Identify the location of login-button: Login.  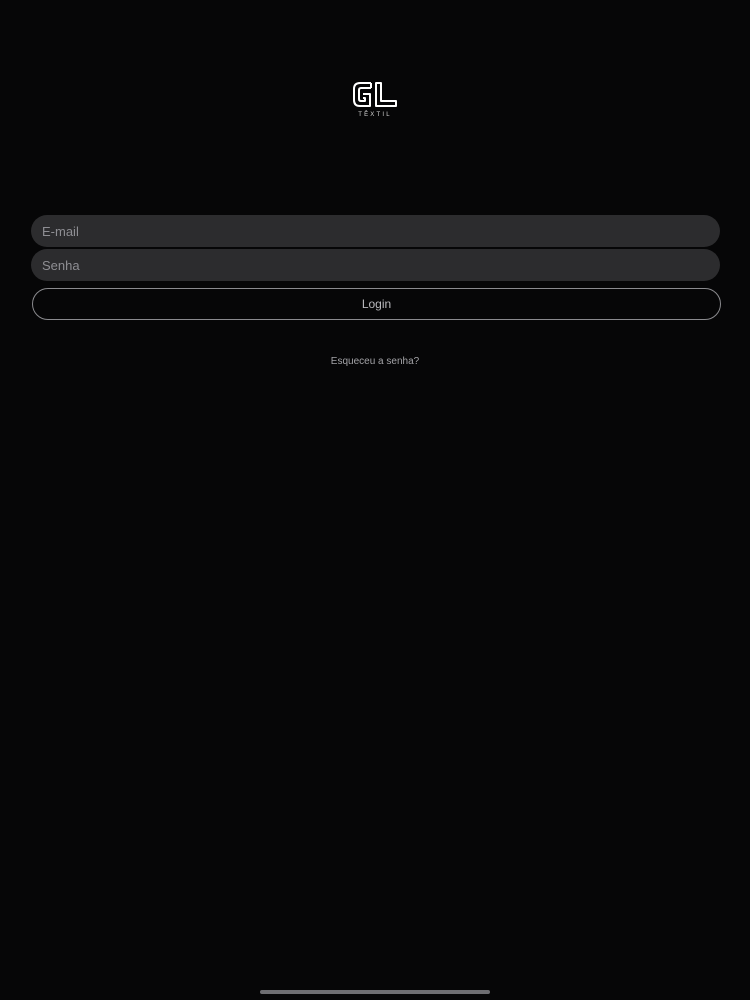
(376, 304).